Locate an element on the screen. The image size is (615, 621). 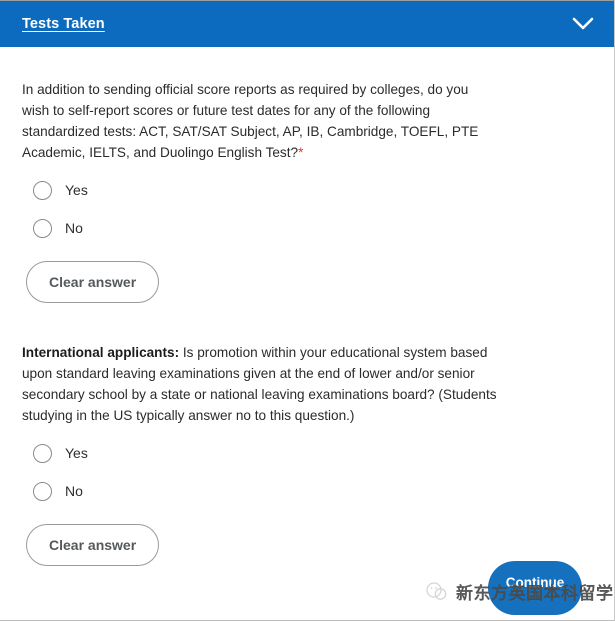
radio-group-question-1: Yes No is located at coordinates (307, 209).